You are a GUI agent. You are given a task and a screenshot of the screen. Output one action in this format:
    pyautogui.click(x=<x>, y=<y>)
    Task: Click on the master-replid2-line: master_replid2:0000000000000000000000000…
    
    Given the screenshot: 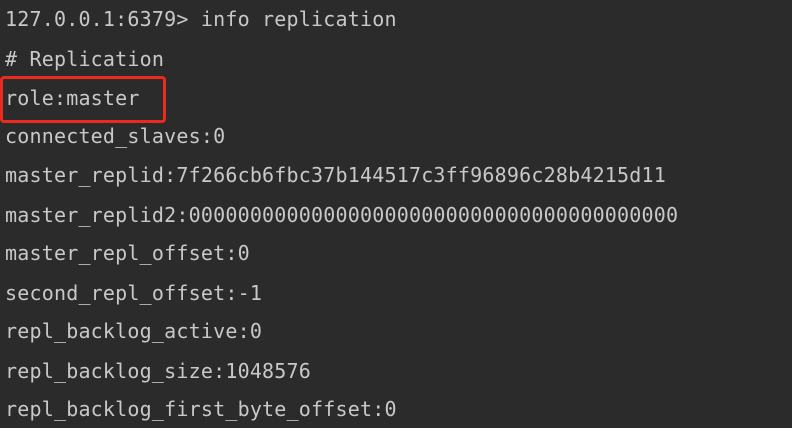 What is the action you would take?
    pyautogui.click(x=342, y=215)
    